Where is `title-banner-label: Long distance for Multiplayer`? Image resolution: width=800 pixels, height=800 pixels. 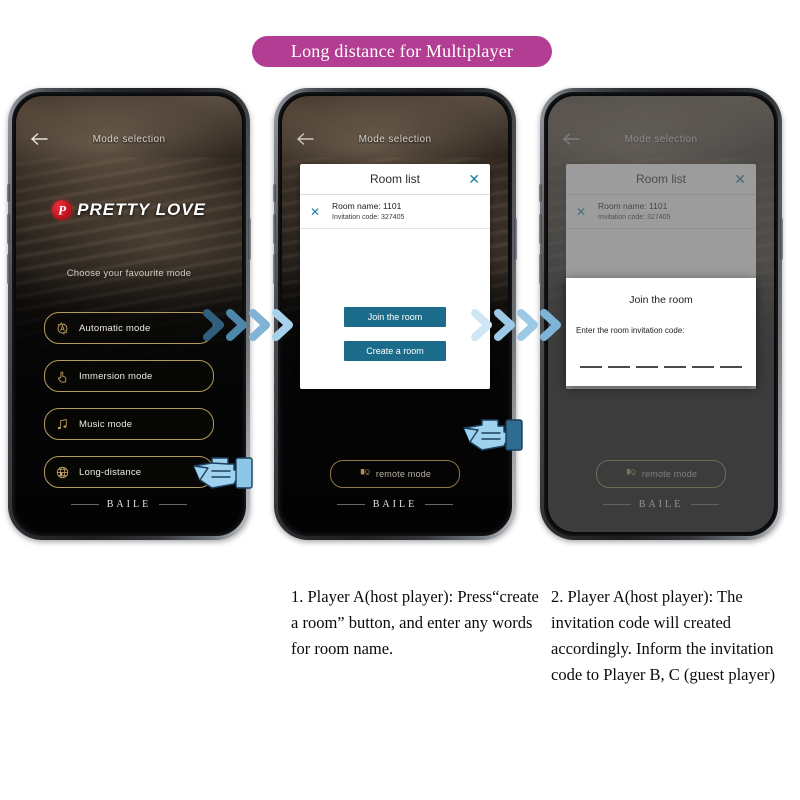
title-banner-label: Long distance for Multiplayer is located at coordinates (402, 51).